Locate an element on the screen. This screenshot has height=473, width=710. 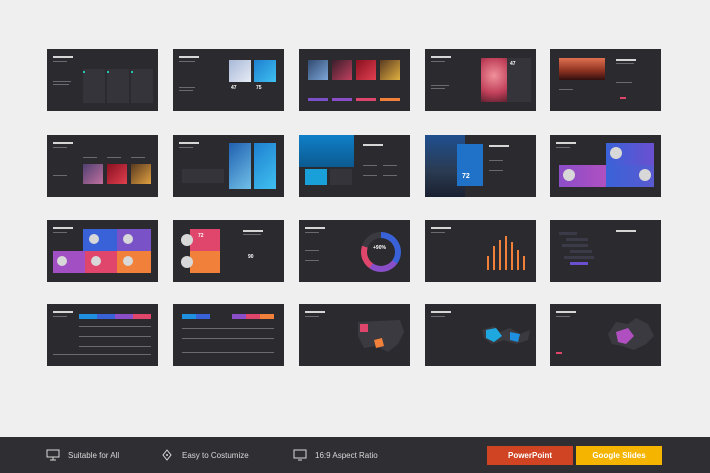
feature-suitable: Suitable for All is located at coordinates (82, 455).